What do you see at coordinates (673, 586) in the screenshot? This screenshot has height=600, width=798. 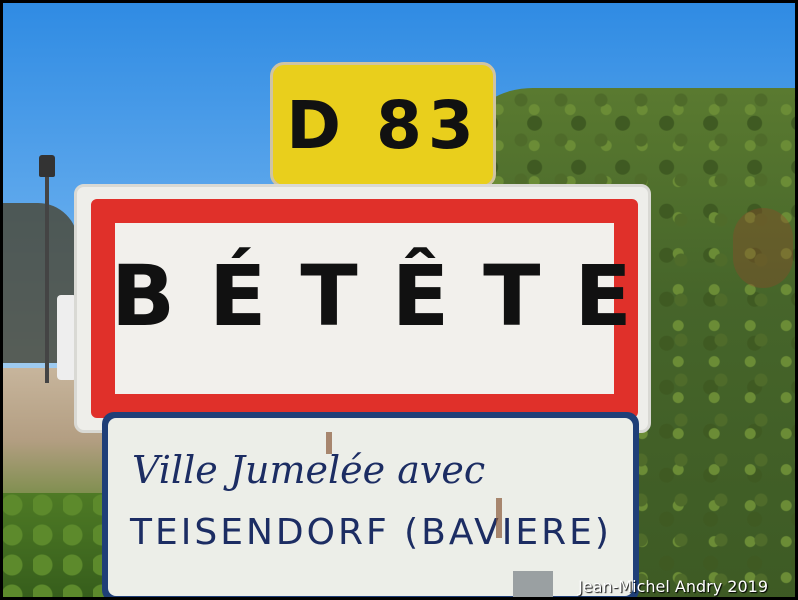 I see `photo-credit: Jean-Michel Andry 2019` at bounding box center [673, 586].